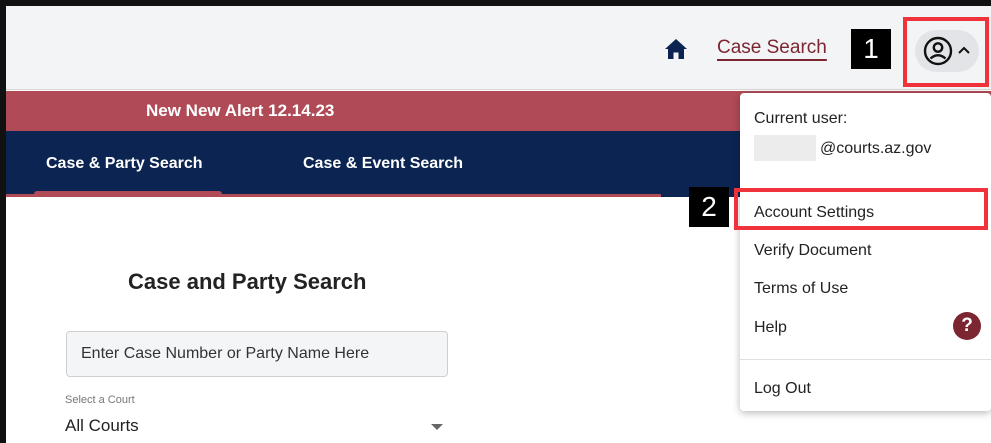  What do you see at coordinates (865, 359) in the screenshot?
I see `menu-divider` at bounding box center [865, 359].